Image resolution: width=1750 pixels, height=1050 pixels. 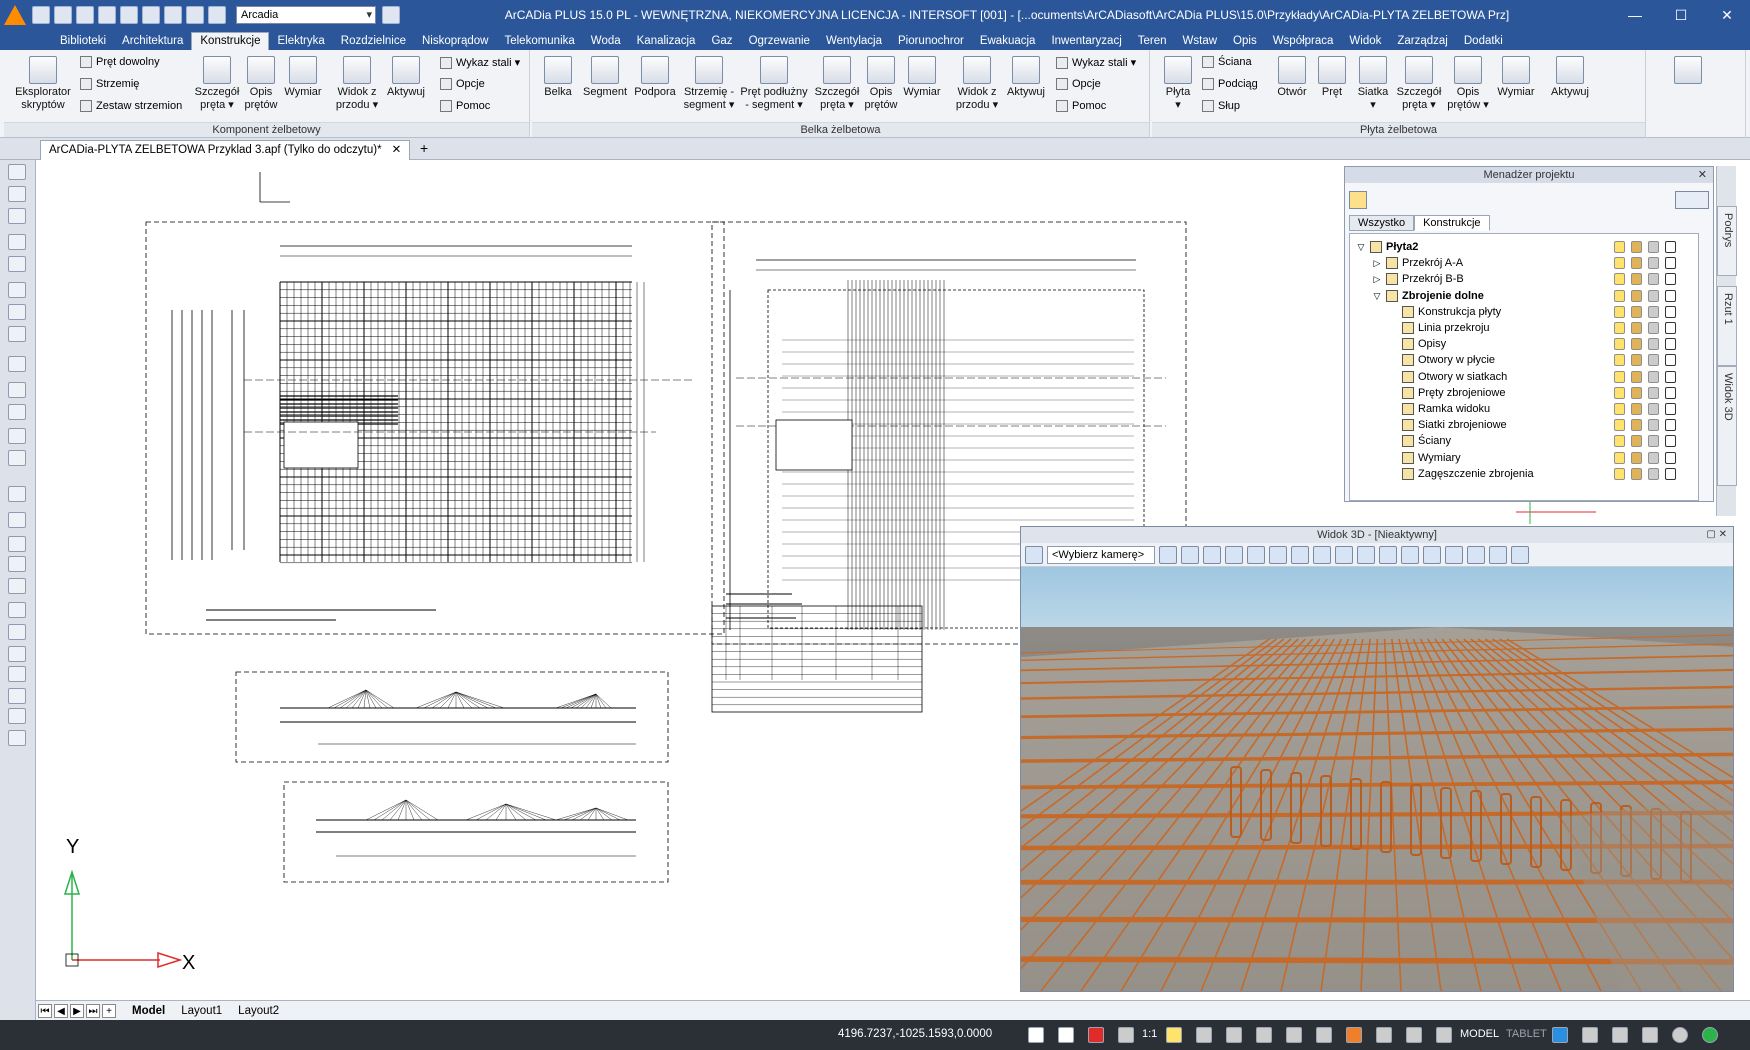 What do you see at coordinates (1498, 554) in the screenshot?
I see `rotate-icon` at bounding box center [1498, 554].